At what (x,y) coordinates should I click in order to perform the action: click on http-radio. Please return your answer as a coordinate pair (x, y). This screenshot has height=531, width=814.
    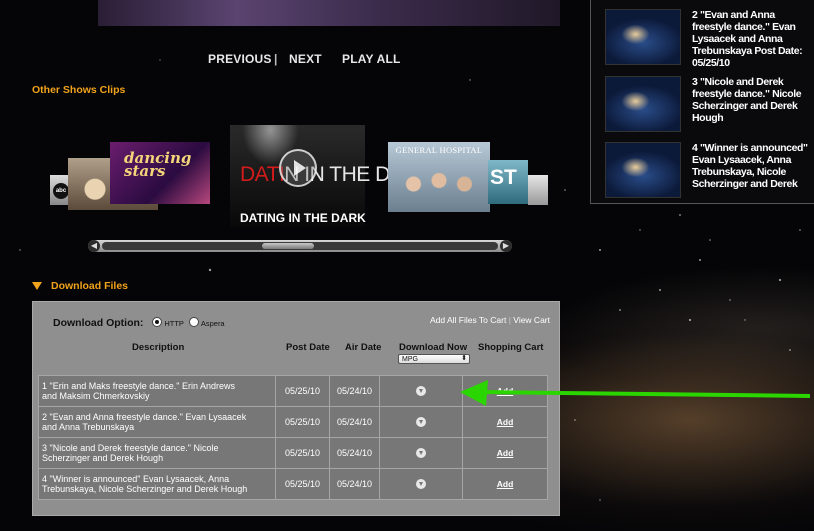
    Looking at the image, I should click on (157, 322).